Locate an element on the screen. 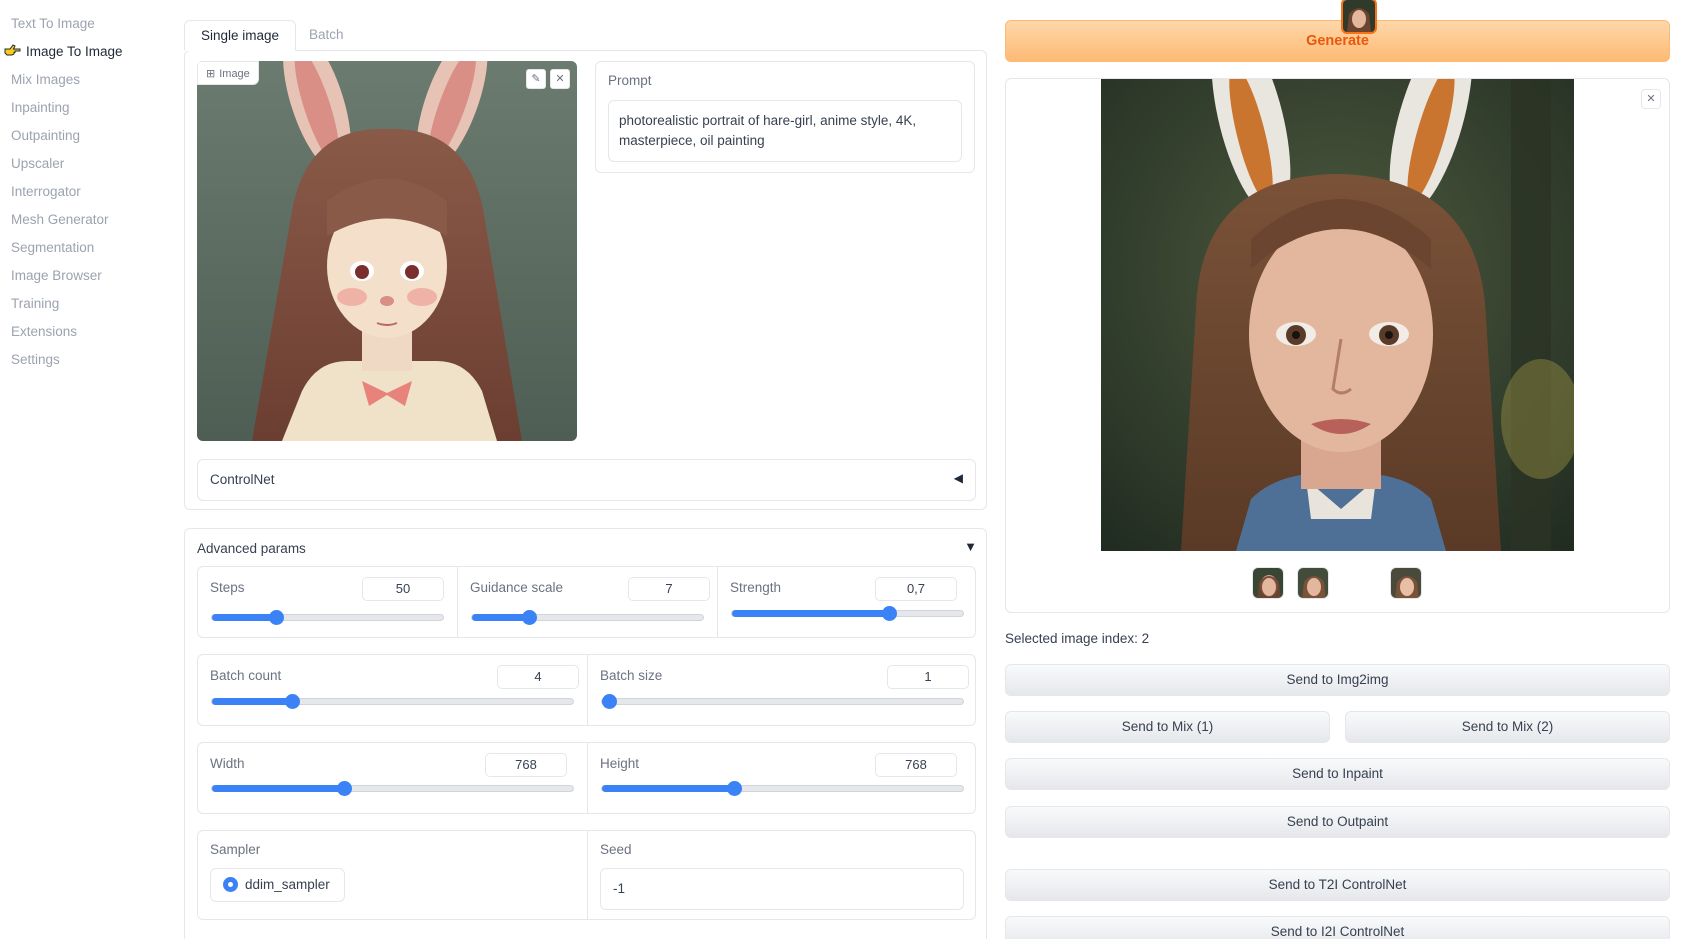 This screenshot has width=1691, height=939. guidance-scale-slider is located at coordinates (587, 617).